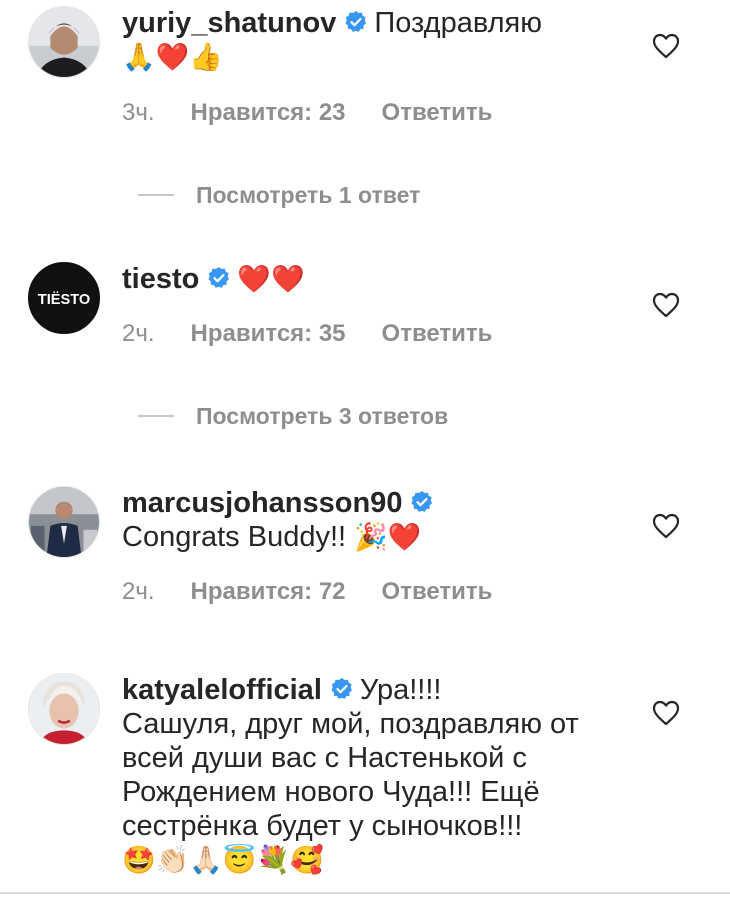 Image resolution: width=730 pixels, height=907 pixels. What do you see at coordinates (372, 40) in the screenshot?
I see `comment-body: yuriy_shatunov Поздравляю 🙏❤️👍` at bounding box center [372, 40].